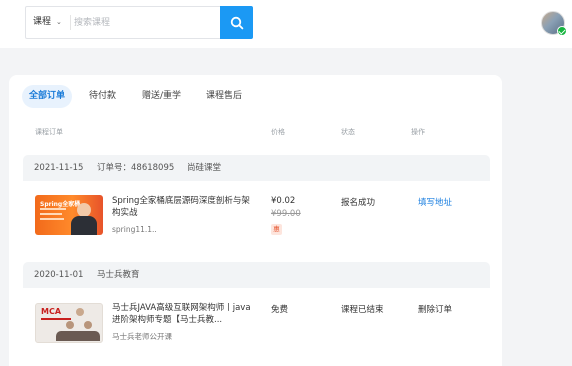 This screenshot has width=572, height=366. I want to click on thumbnail-people-group, so click(78, 336).